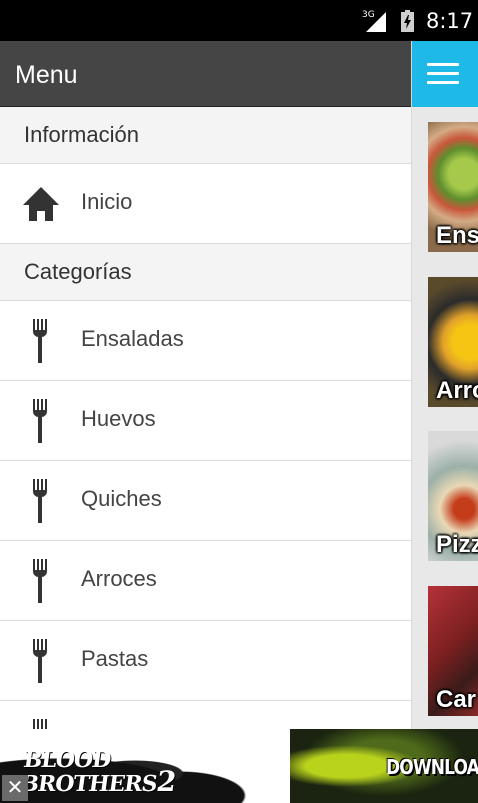  I want to click on drawer-item-label: Ensaladas, so click(132, 338).